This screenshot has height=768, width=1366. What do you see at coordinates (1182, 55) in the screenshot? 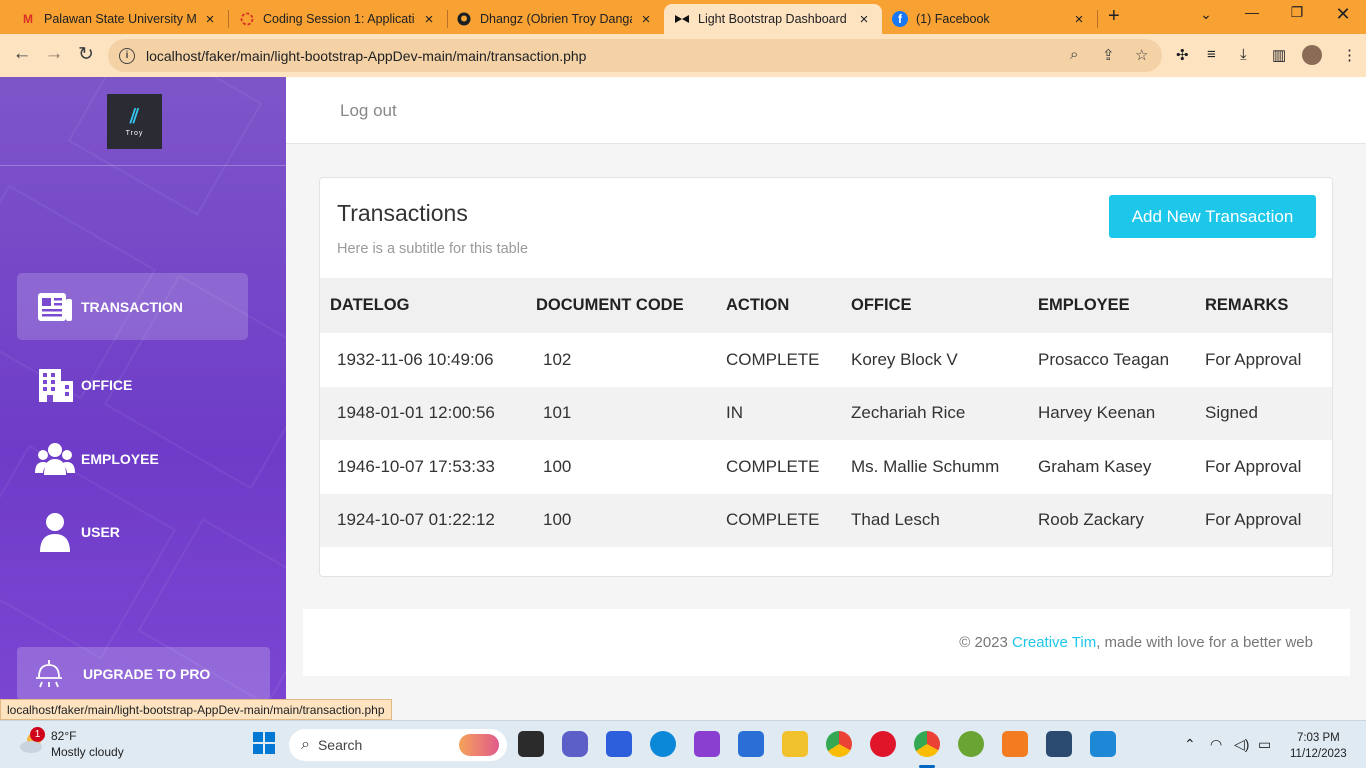
I see `extensions-icon: ✣` at bounding box center [1182, 55].